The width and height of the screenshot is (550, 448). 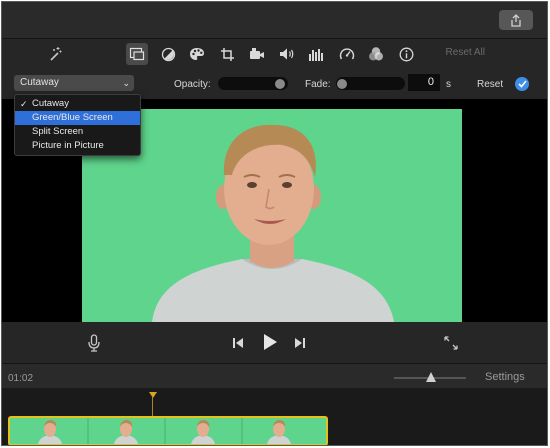 What do you see at coordinates (152, 407) in the screenshot?
I see `playhead-line` at bounding box center [152, 407].